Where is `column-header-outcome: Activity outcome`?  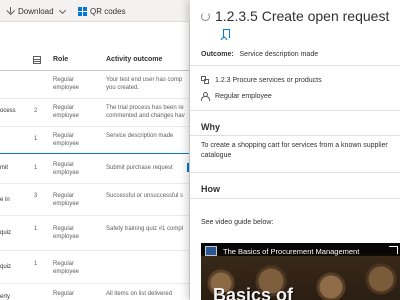 column-header-outcome: Activity outcome is located at coordinates (134, 60).